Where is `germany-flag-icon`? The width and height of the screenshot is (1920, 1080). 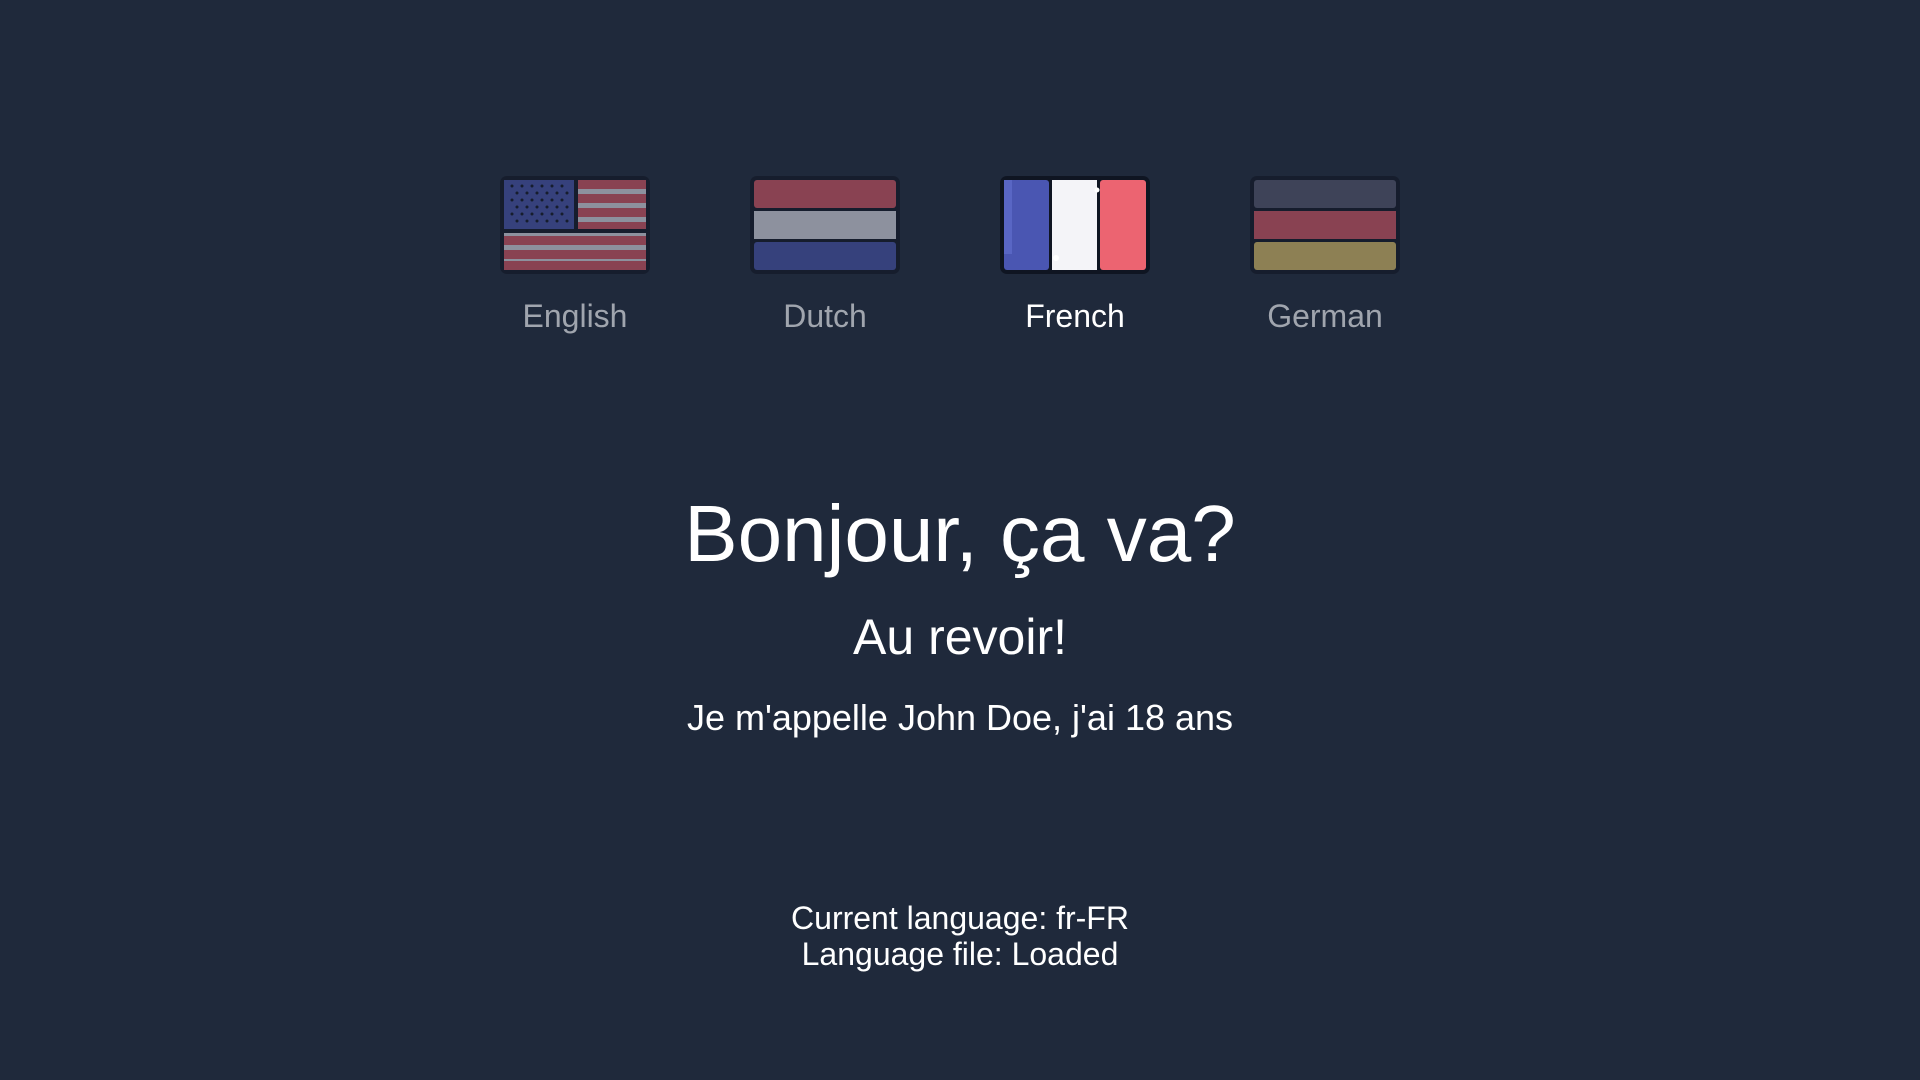 germany-flag-icon is located at coordinates (1325, 225).